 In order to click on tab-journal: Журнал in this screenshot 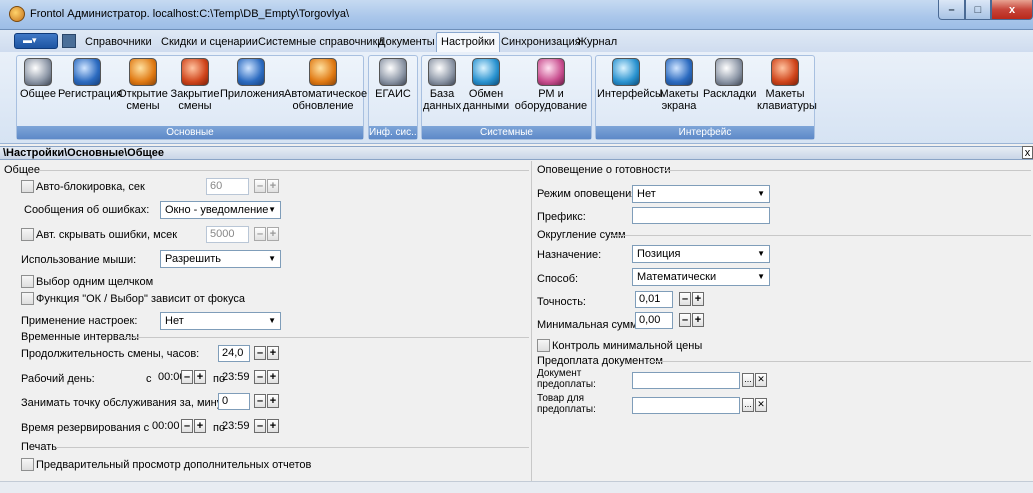, I will do `click(597, 42)`.